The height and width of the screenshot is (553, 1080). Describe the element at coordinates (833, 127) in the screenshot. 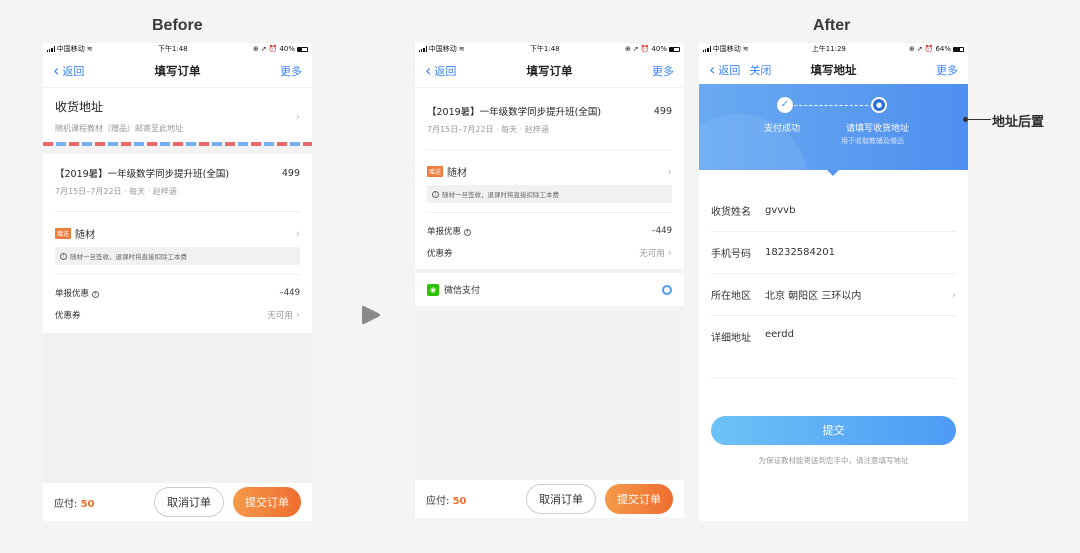

I see `progress-banner: ✓ ● 支付成功 请填写收货地址 用于收取教辅及赠品` at that location.